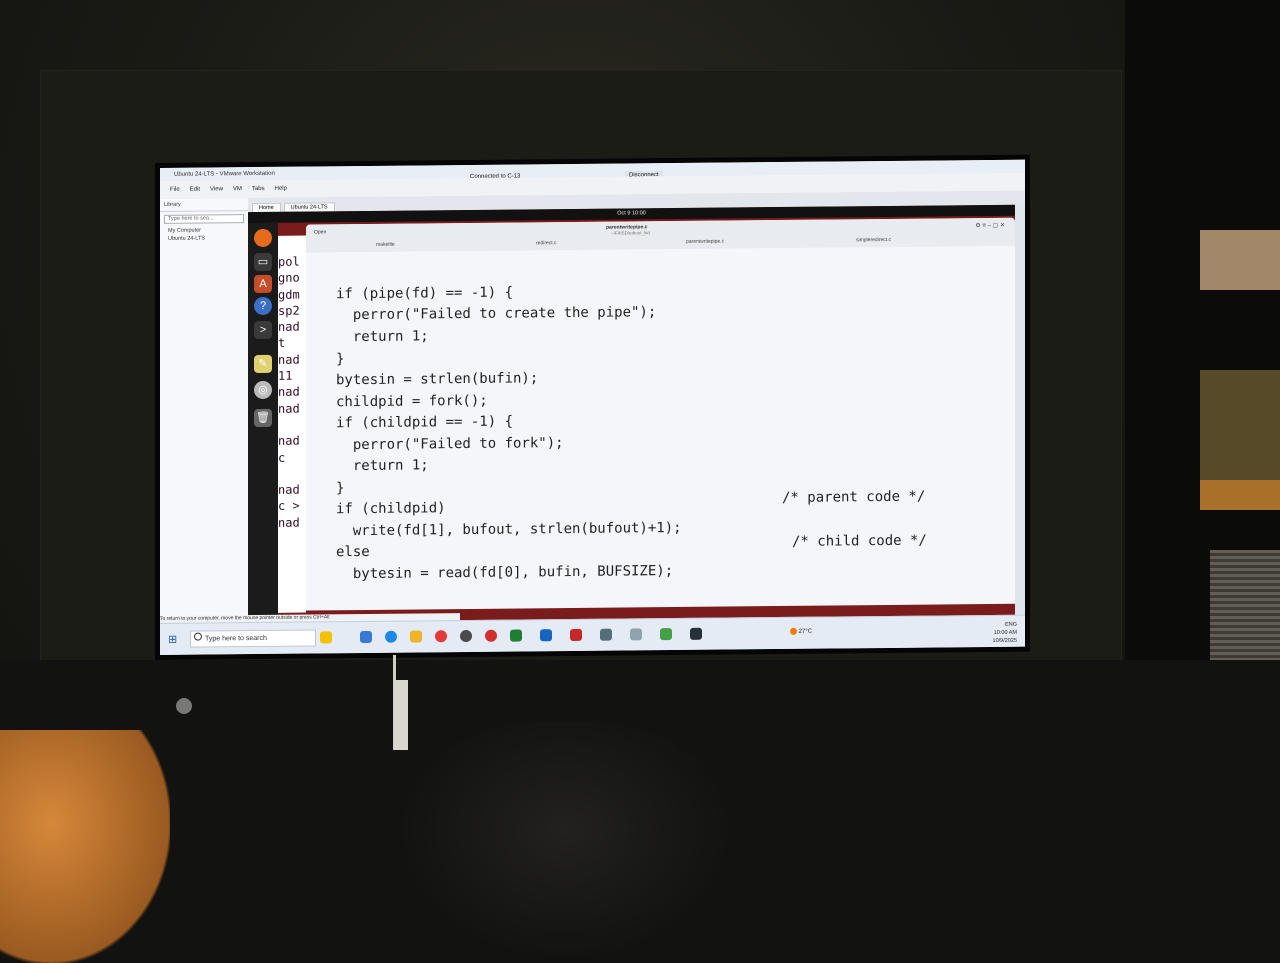  What do you see at coordinates (289, 310) in the screenshot?
I see `terminal-line: sp2` at bounding box center [289, 310].